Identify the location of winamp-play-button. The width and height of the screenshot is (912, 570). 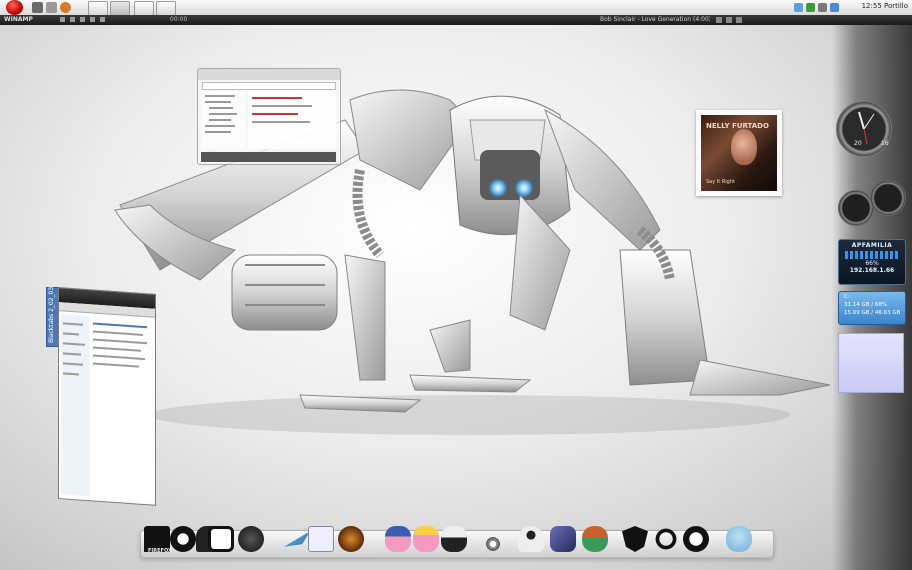
(72, 19).